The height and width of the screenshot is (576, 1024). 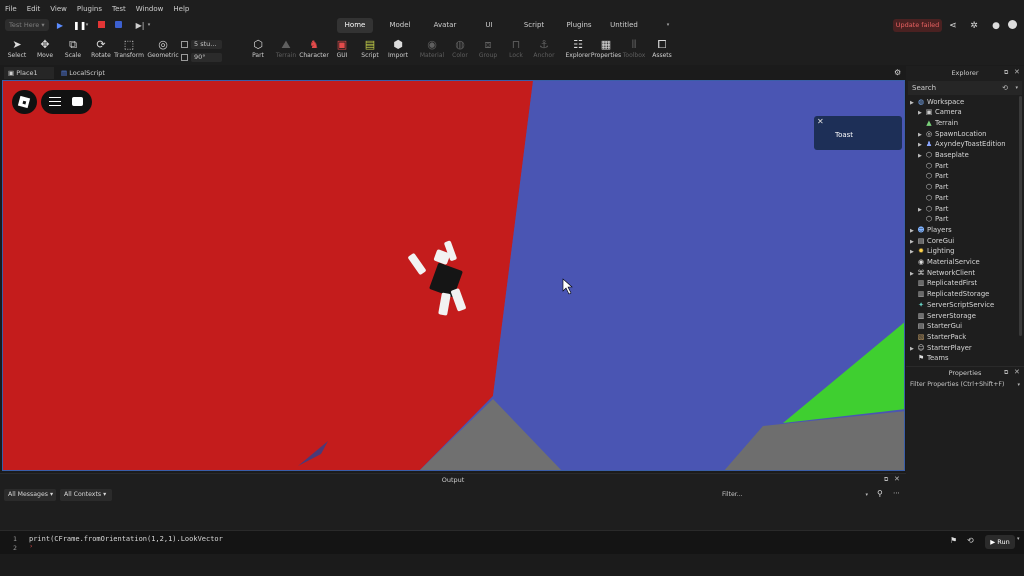 What do you see at coordinates (624, 25) in the screenshot?
I see `tab-untitled: Untitled` at bounding box center [624, 25].